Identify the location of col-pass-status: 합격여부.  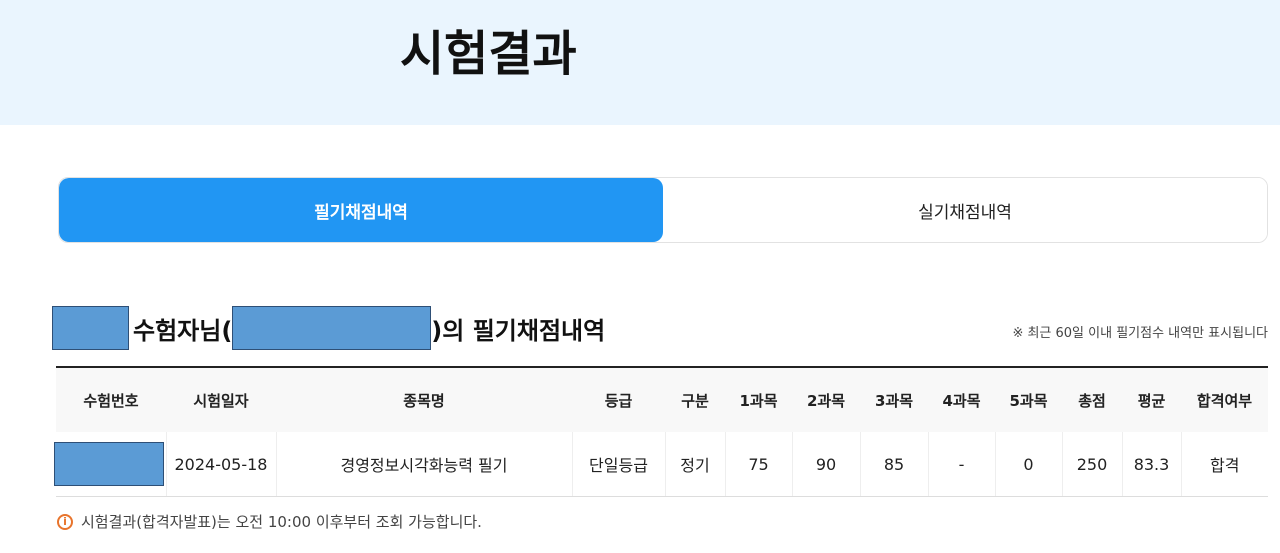
(1224, 400).